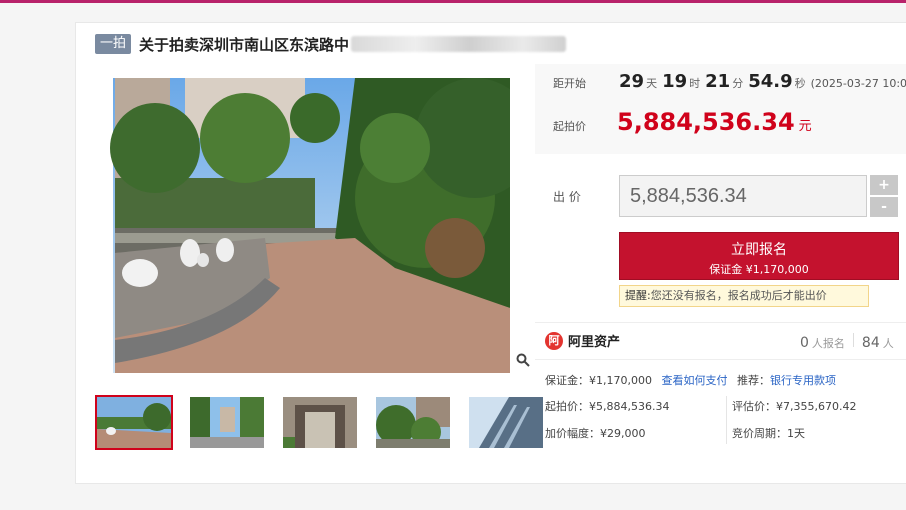  I want to click on platform-row: 阿 阿里资产 0 人报名 84 人, so click(720, 341).